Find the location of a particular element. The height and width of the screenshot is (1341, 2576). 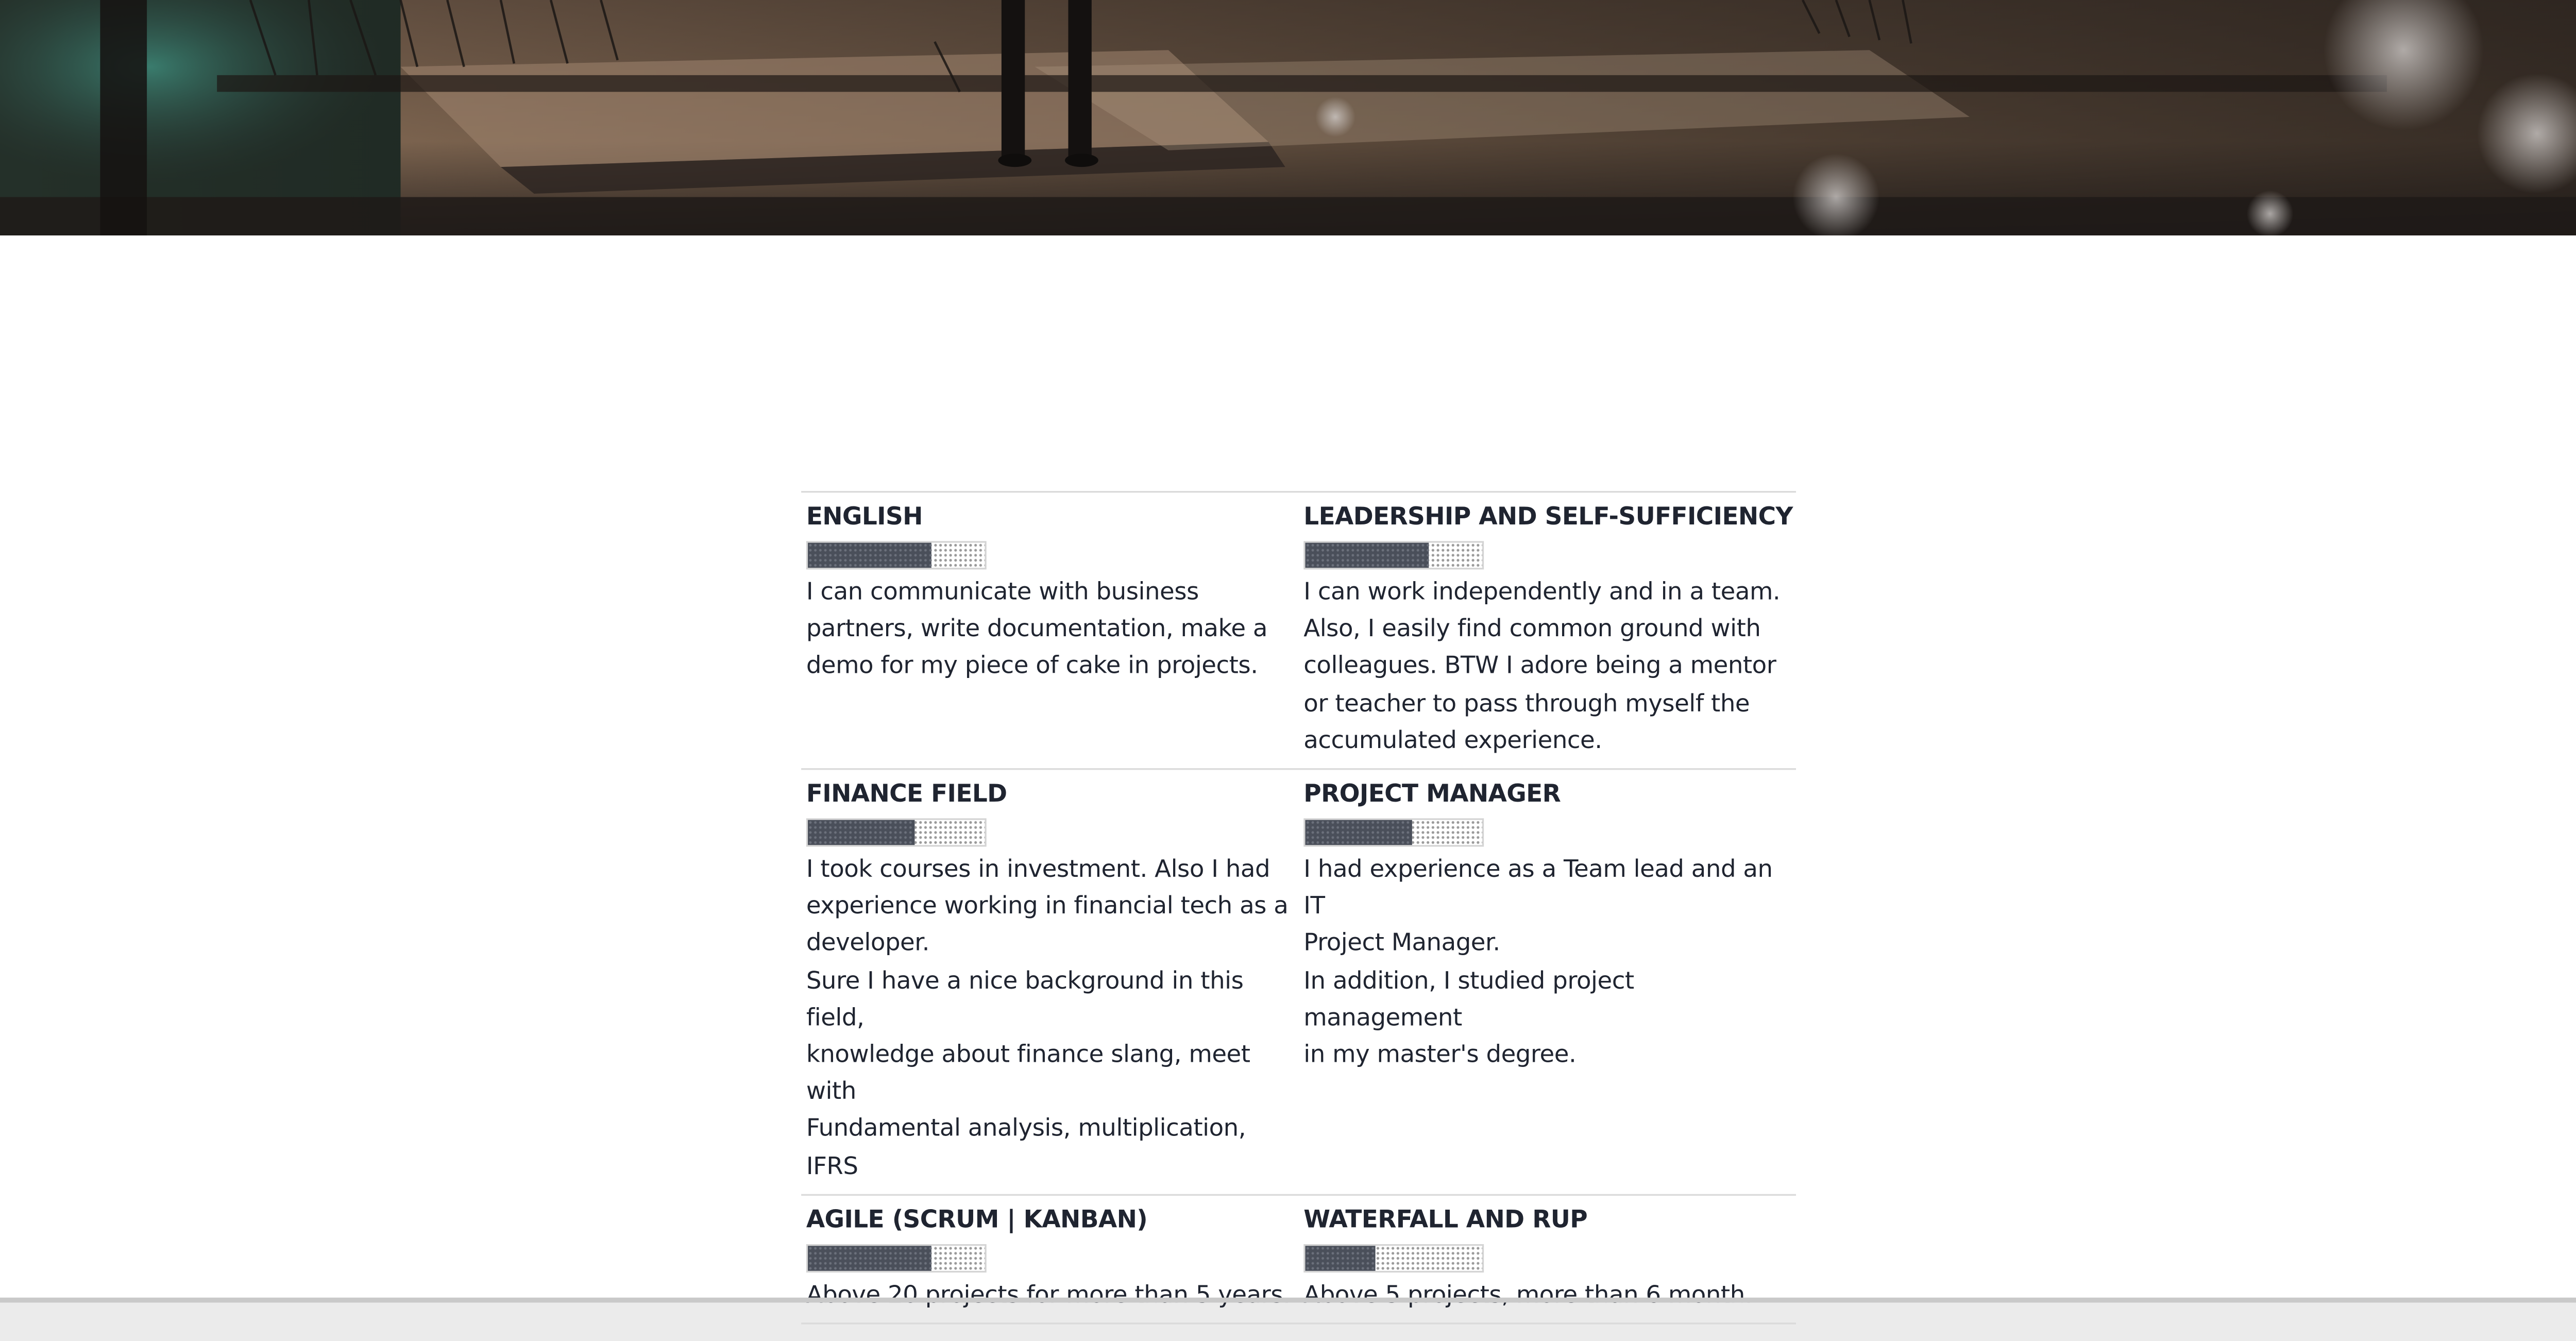

skill-title: AGILE (SCRUM | KANBAN) is located at coordinates (977, 1220).